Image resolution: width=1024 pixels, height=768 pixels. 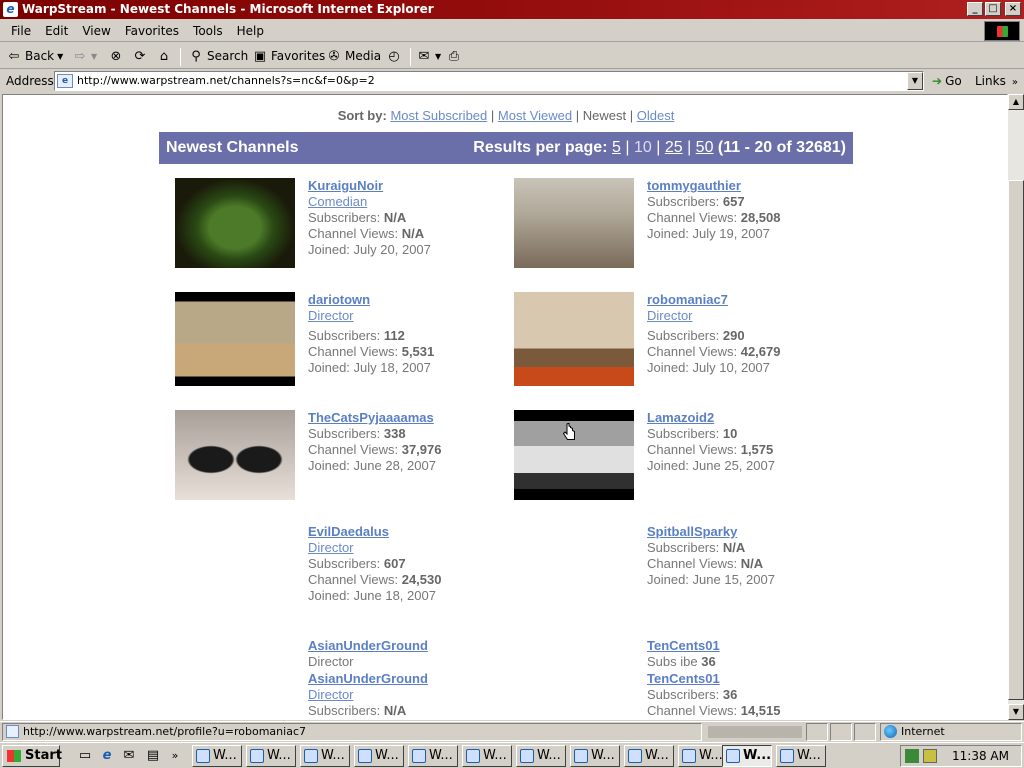 What do you see at coordinates (408, 186) in the screenshot?
I see `channel-name-link: KuraiguNoir` at bounding box center [408, 186].